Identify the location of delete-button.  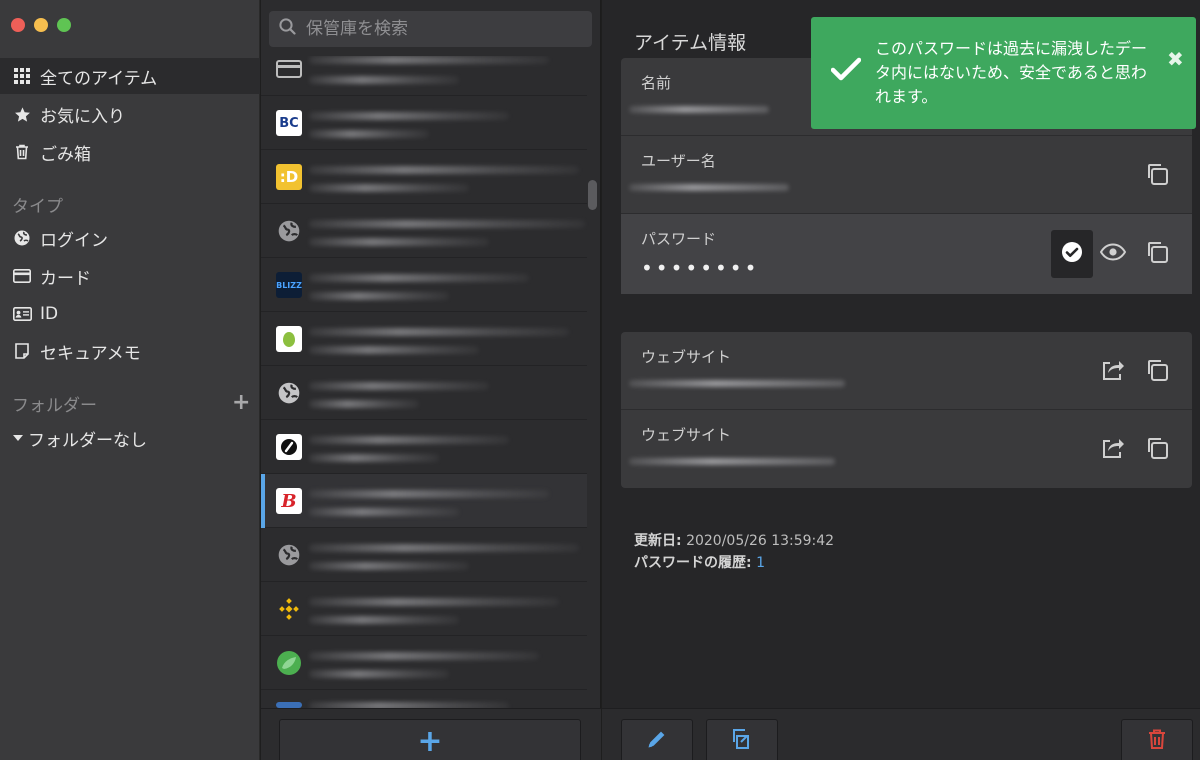
(1157, 739).